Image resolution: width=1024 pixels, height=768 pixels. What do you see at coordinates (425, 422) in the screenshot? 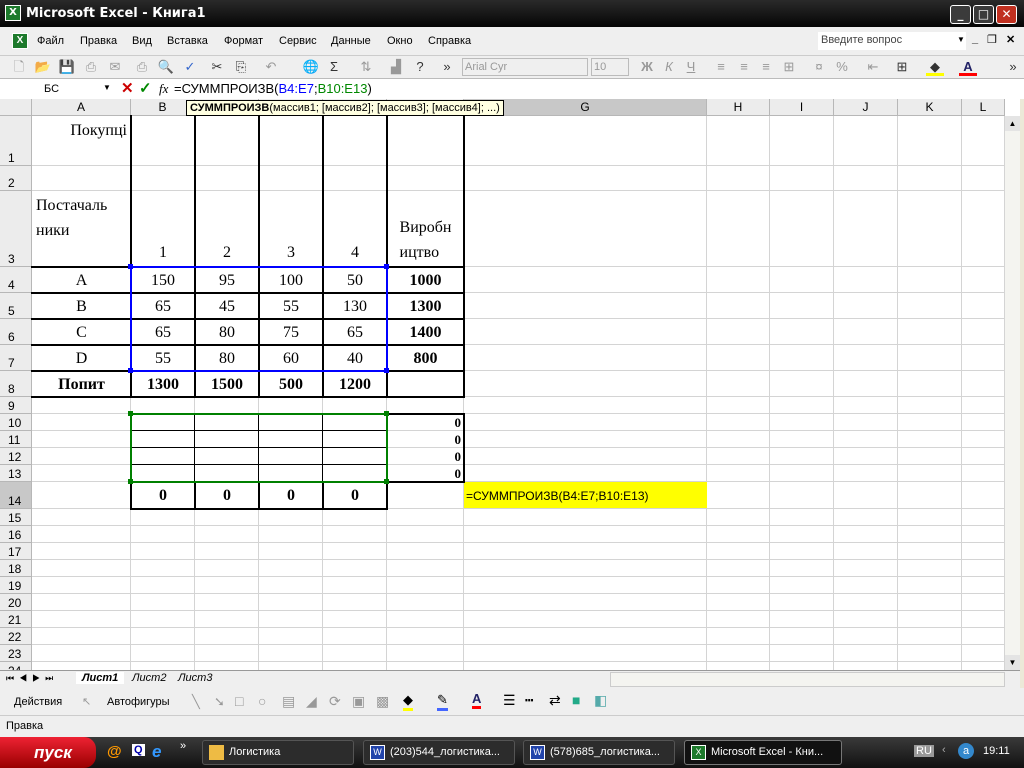
I see `cell-f10: 0` at bounding box center [425, 422].